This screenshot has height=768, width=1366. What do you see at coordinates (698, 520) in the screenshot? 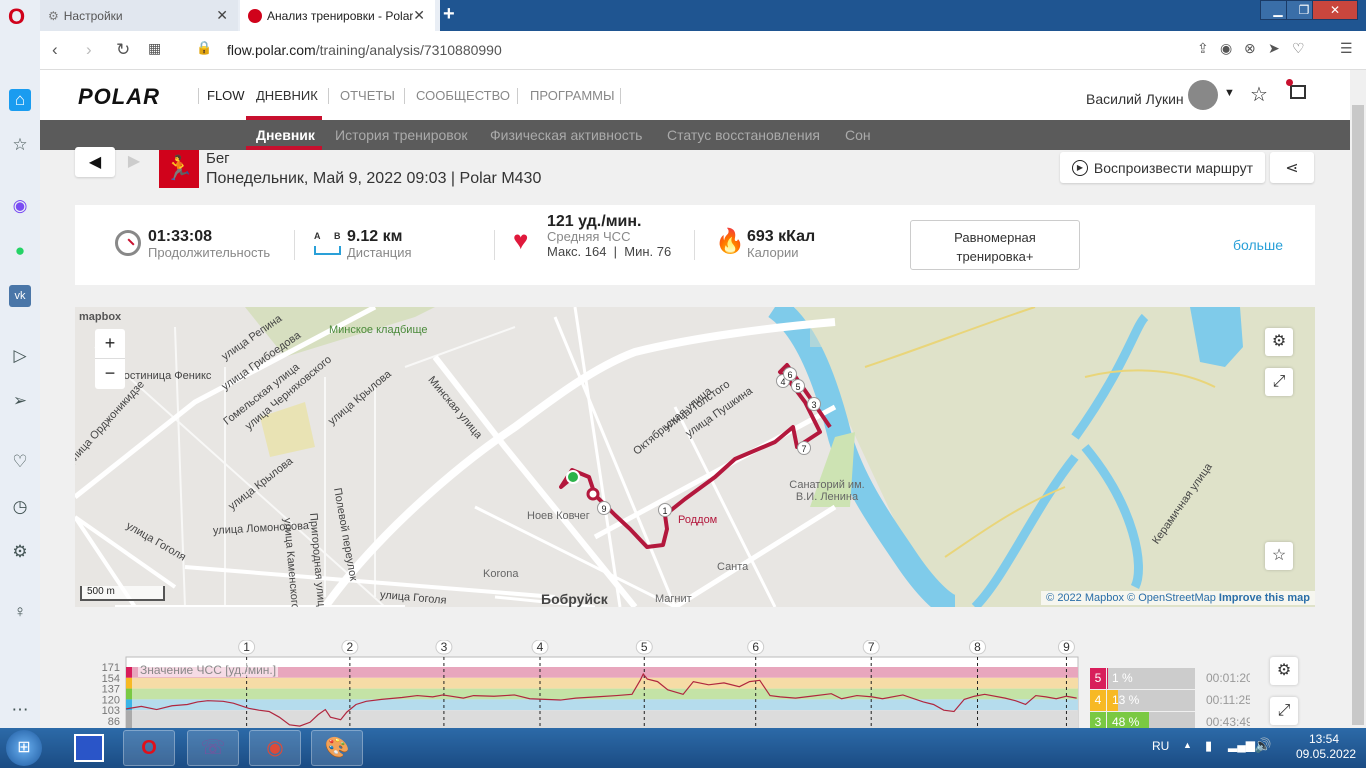
I see `map-label: Роддом` at bounding box center [698, 520].